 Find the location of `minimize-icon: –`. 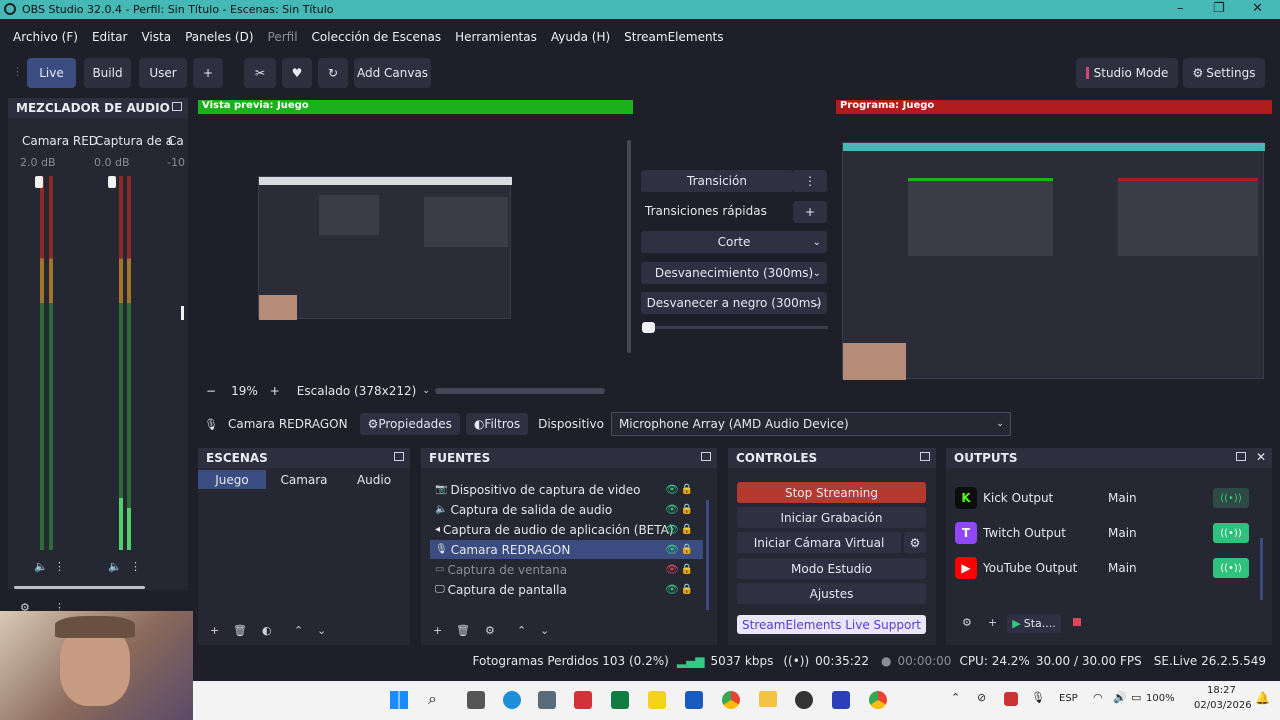

minimize-icon: – is located at coordinates (1180, 8).